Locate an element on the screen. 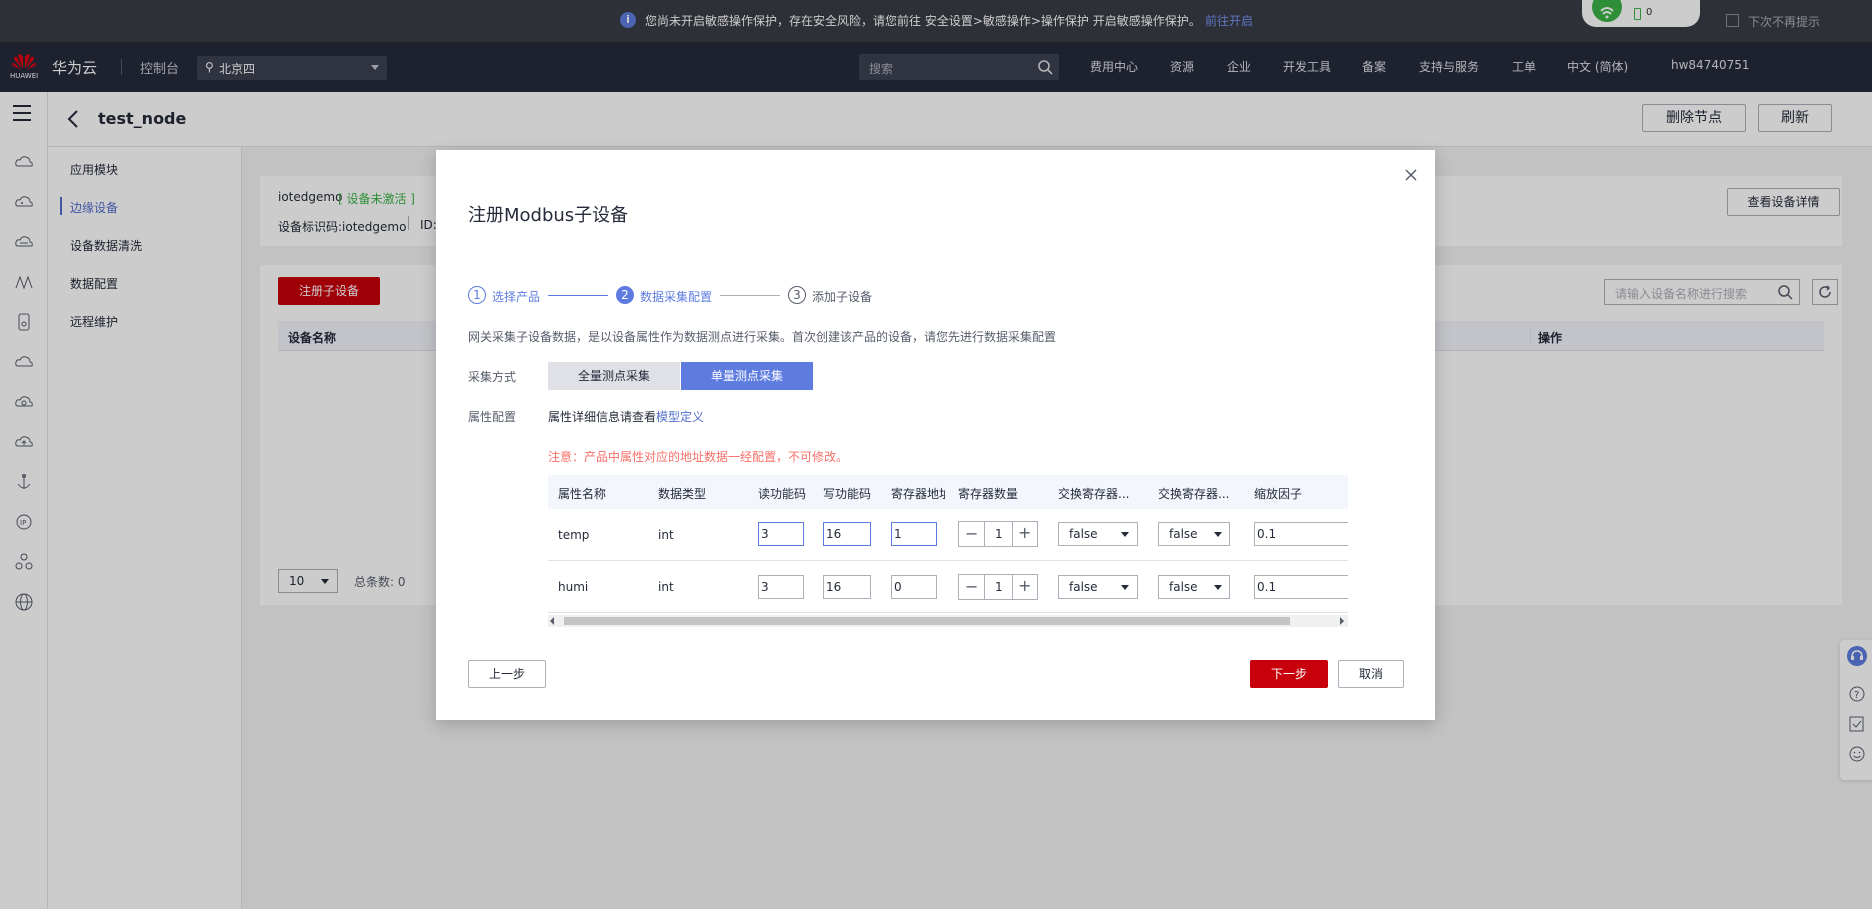 The width and height of the screenshot is (1872, 909). scroll-left-icon is located at coordinates (552, 621).